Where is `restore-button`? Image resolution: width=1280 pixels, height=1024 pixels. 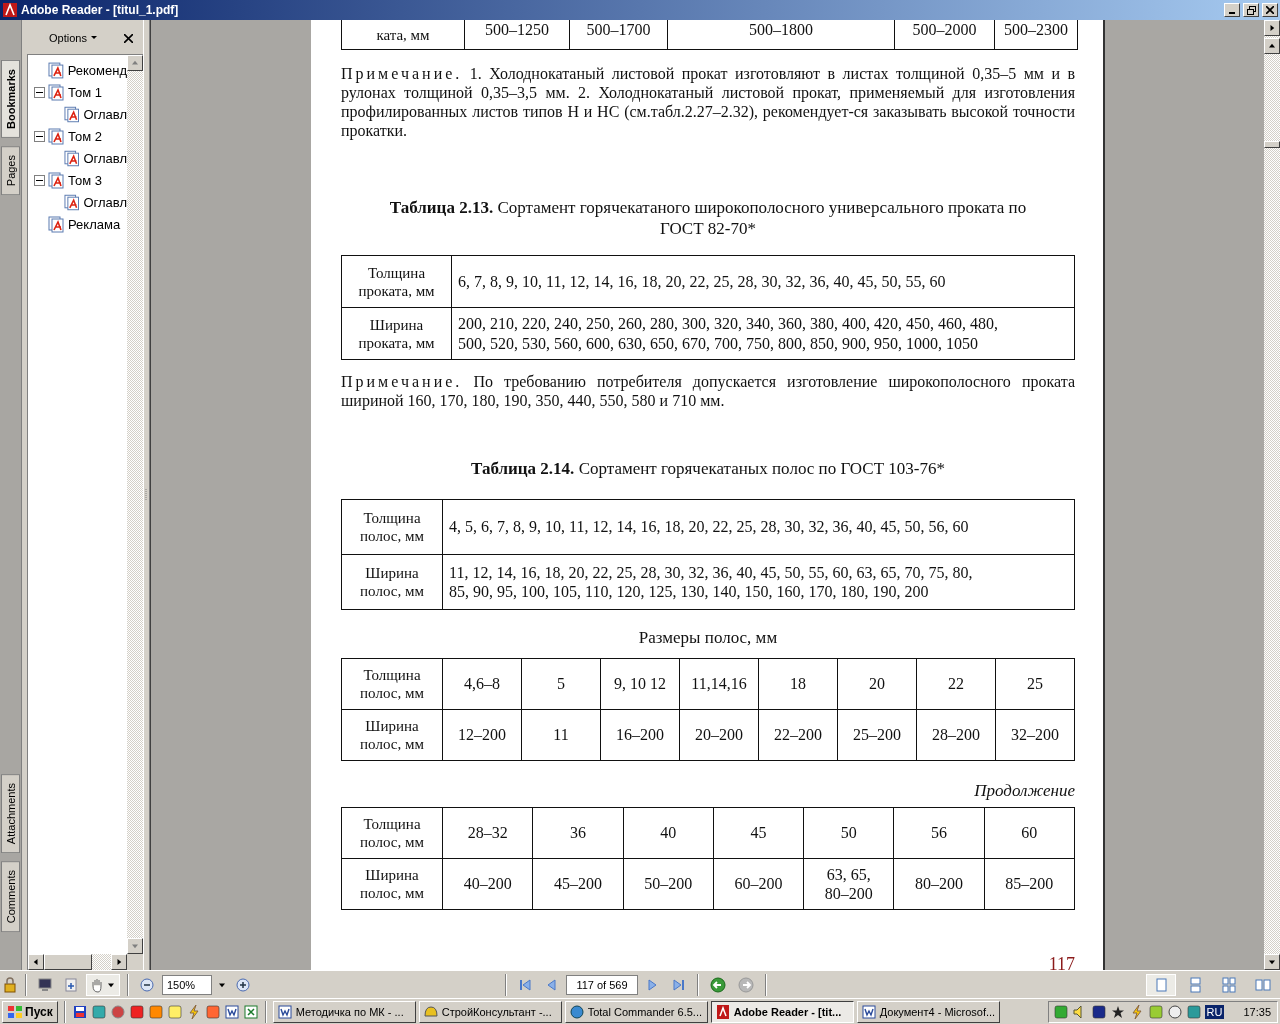
restore-button is located at coordinates (1251, 10).